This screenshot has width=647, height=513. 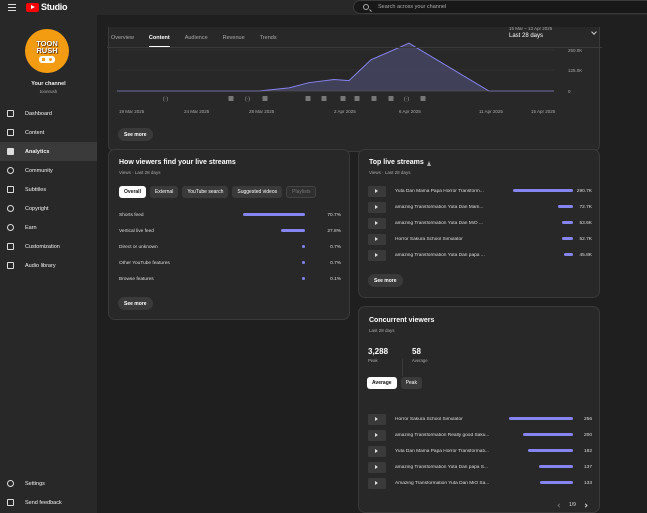 What do you see at coordinates (36, 189) in the screenshot?
I see `sidebar-item-label: Subtitles` at bounding box center [36, 189].